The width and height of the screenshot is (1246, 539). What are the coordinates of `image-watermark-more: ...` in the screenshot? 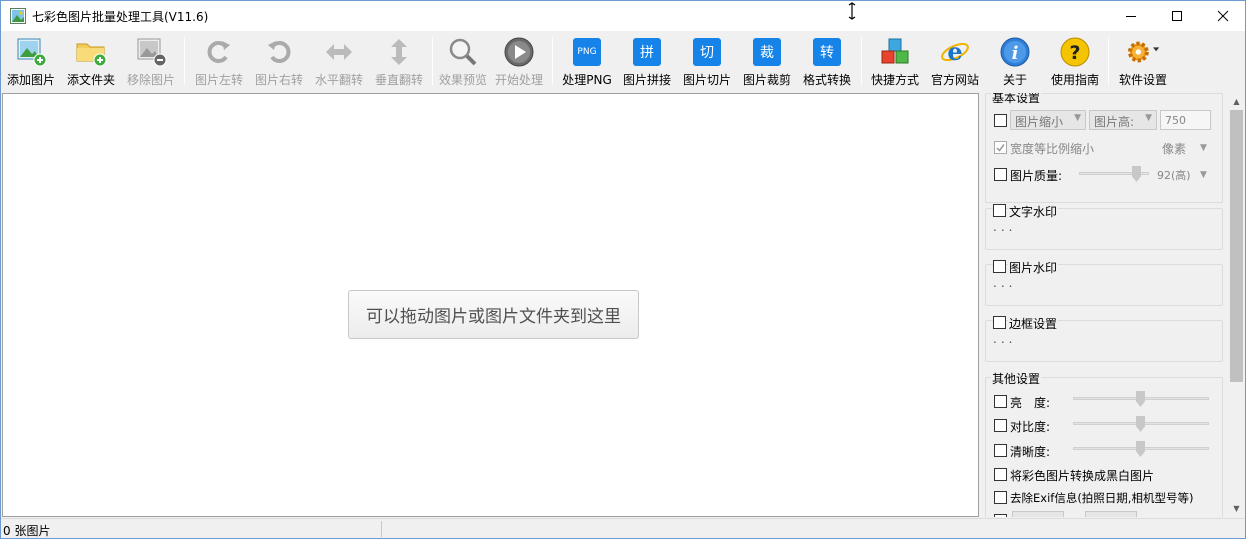 It's located at (1004, 283).